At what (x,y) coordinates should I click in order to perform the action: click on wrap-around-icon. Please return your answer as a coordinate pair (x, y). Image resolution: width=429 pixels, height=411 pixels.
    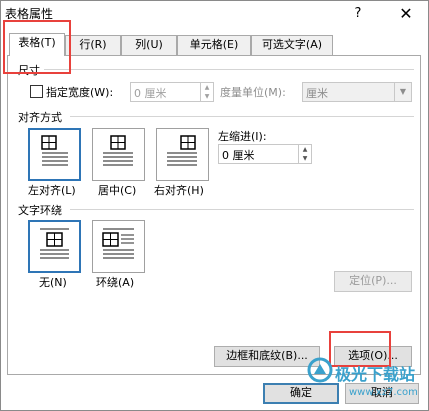
    Looking at the image, I should click on (118, 243).